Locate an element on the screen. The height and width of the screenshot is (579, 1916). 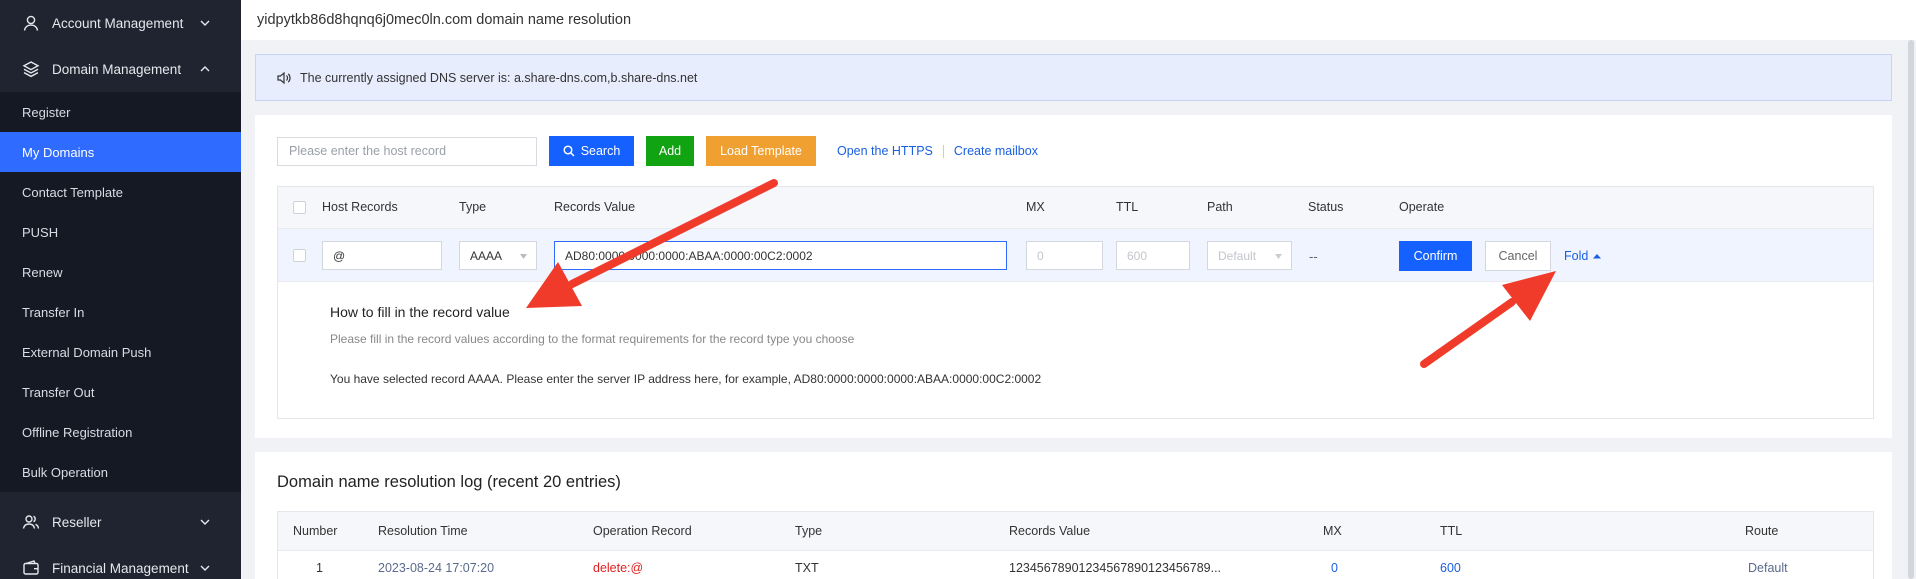
type-select-value: AAAA is located at coordinates (486, 255).